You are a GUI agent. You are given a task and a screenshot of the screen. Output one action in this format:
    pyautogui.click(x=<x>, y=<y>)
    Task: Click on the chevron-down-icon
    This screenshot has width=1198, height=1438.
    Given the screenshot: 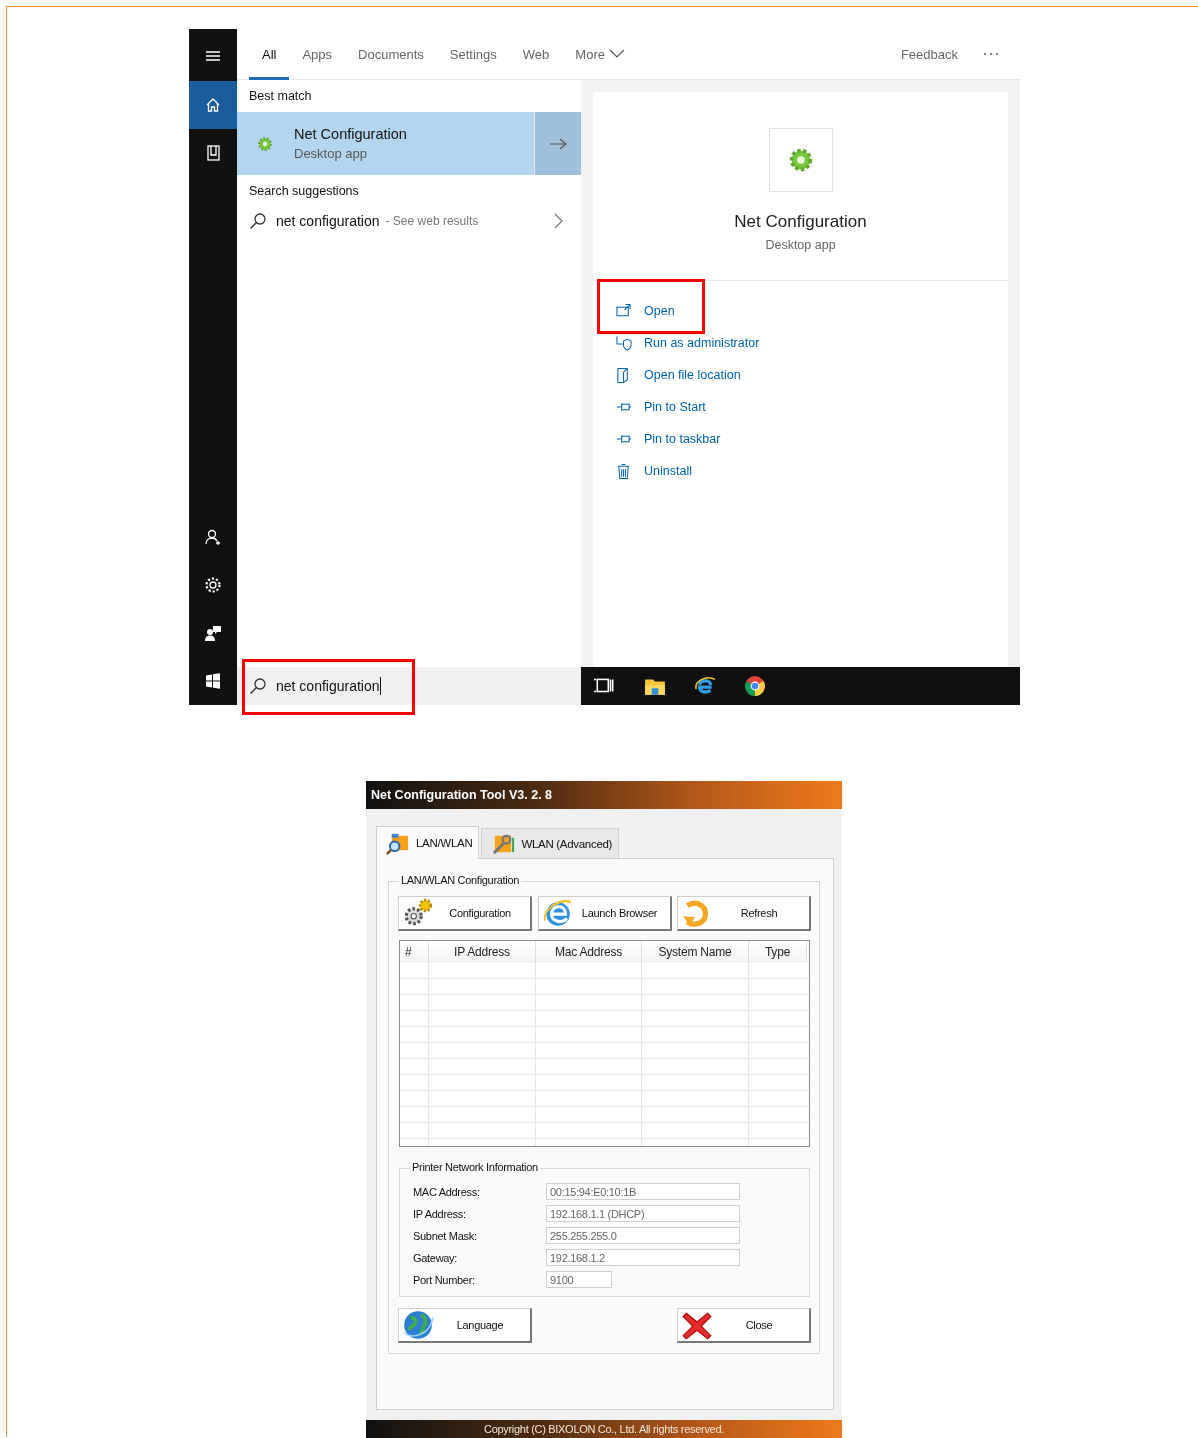 What is the action you would take?
    pyautogui.click(x=616, y=54)
    